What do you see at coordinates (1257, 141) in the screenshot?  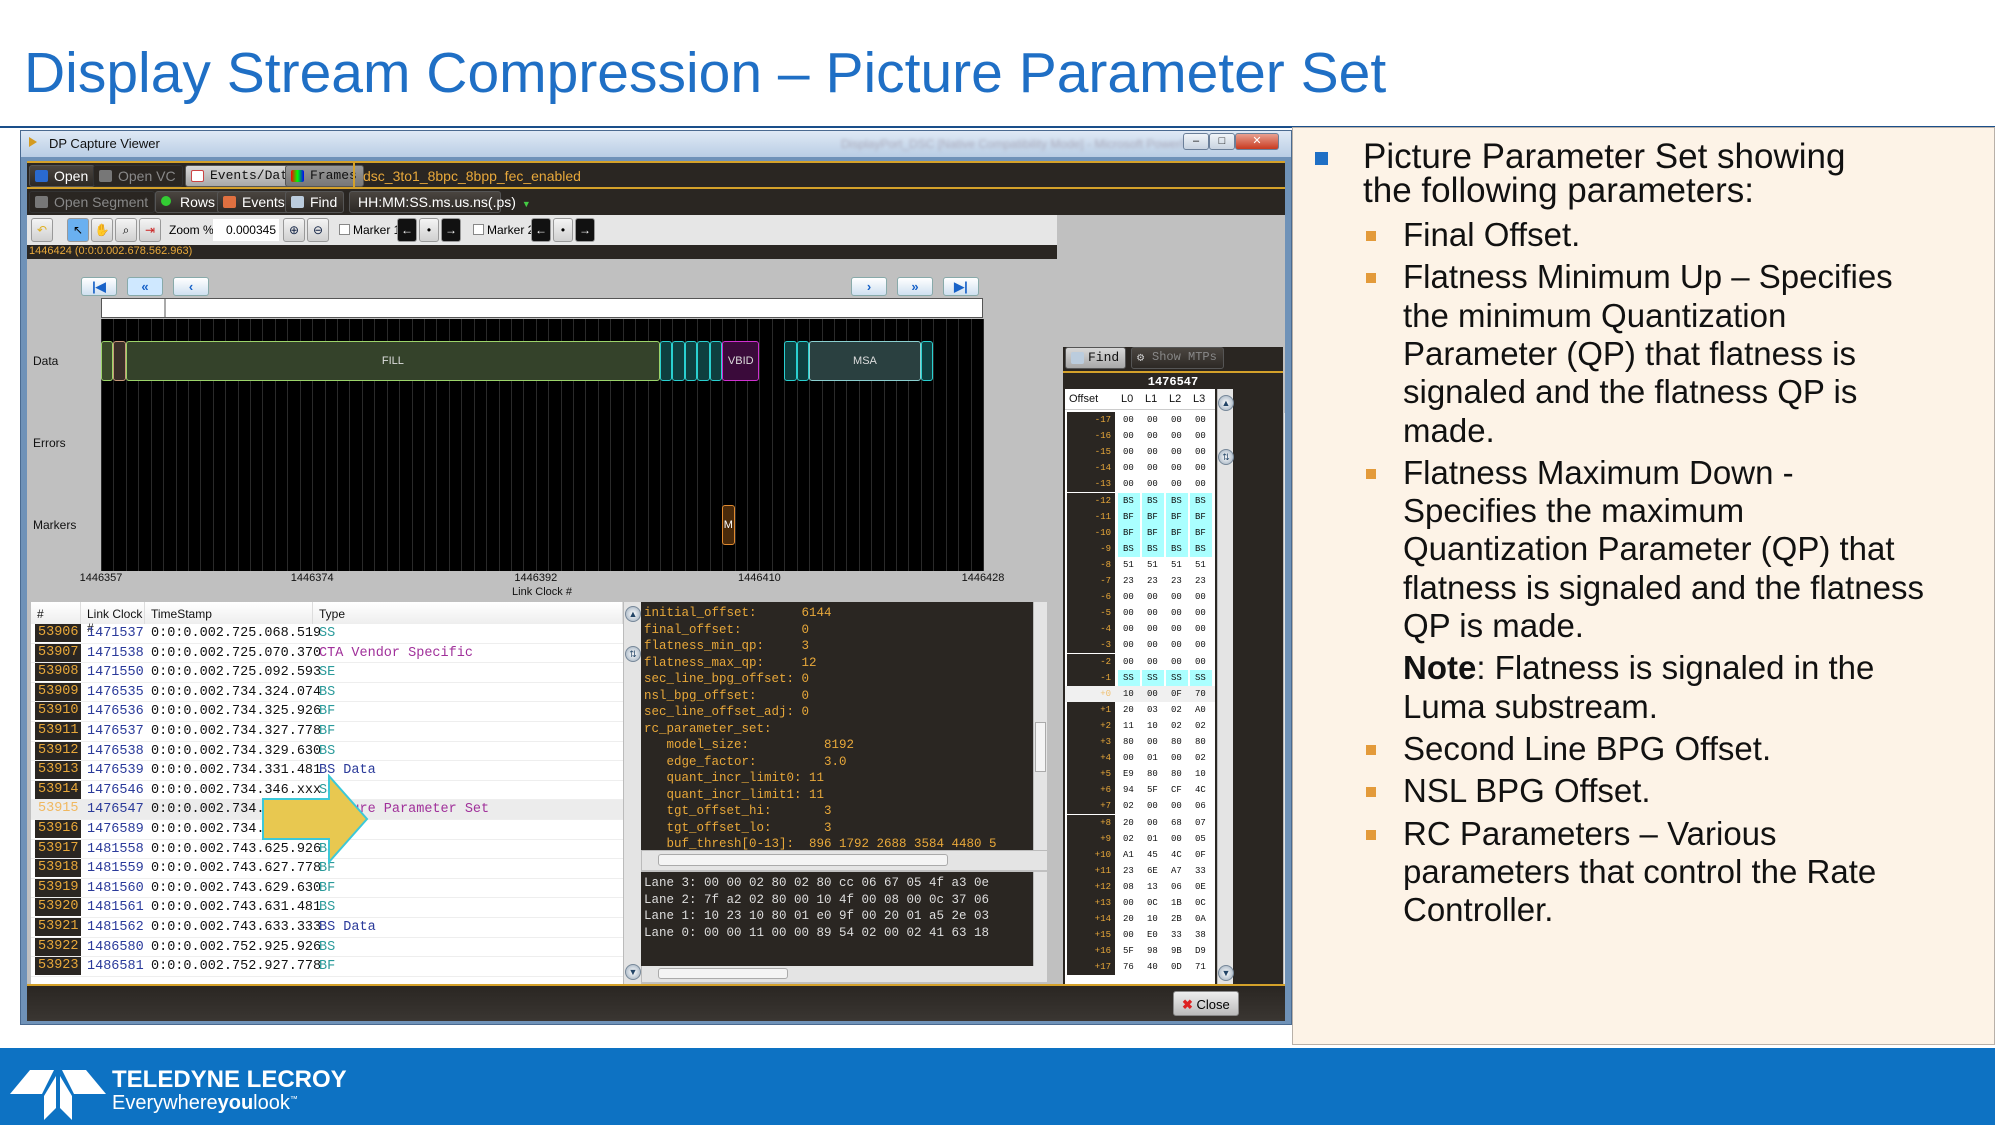 I see `close-window-button: ✕` at bounding box center [1257, 141].